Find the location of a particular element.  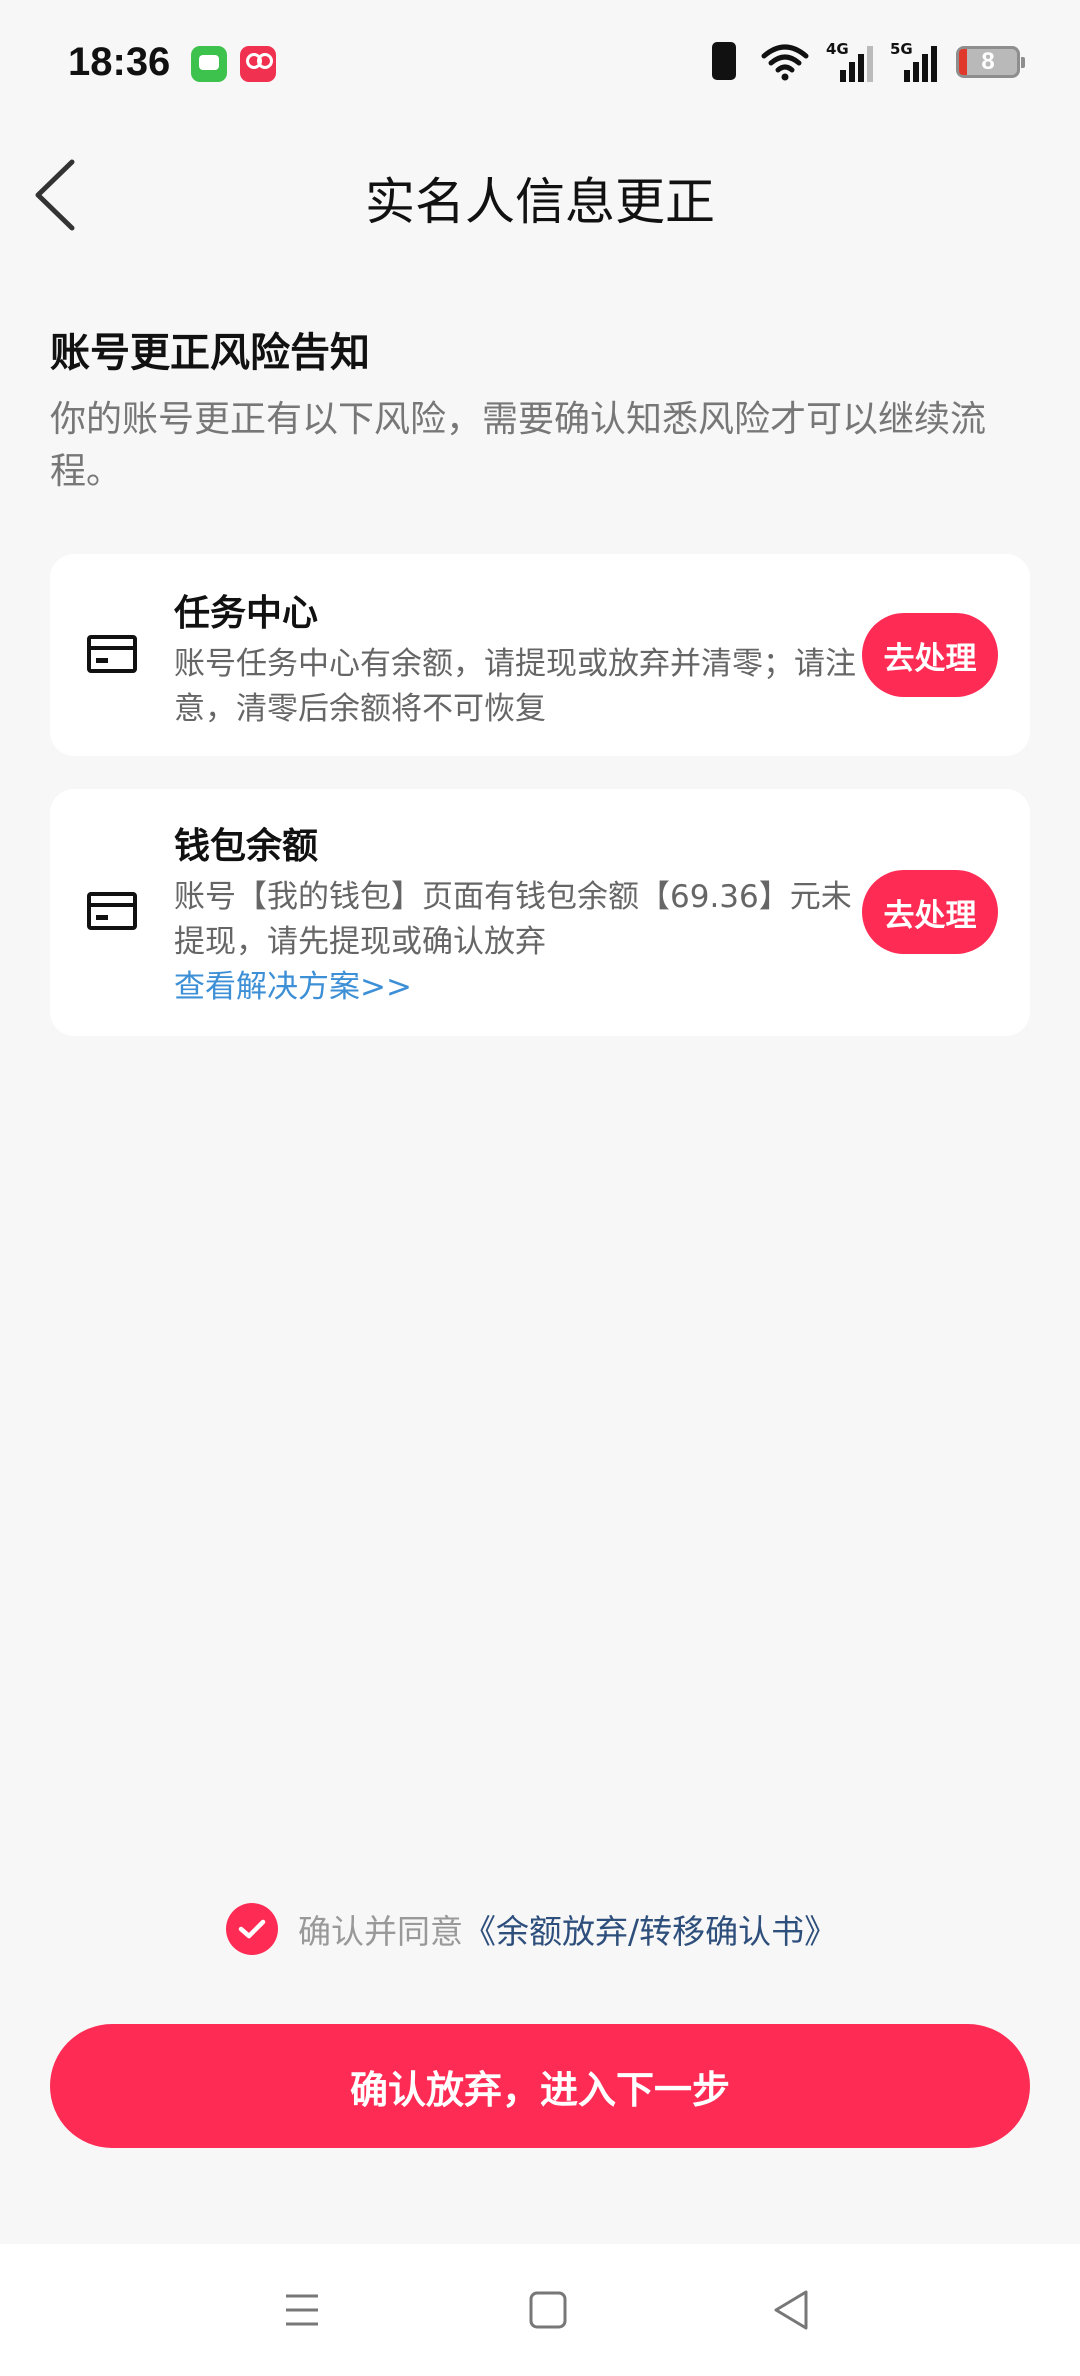

navigation-bar is located at coordinates (540, 2310).